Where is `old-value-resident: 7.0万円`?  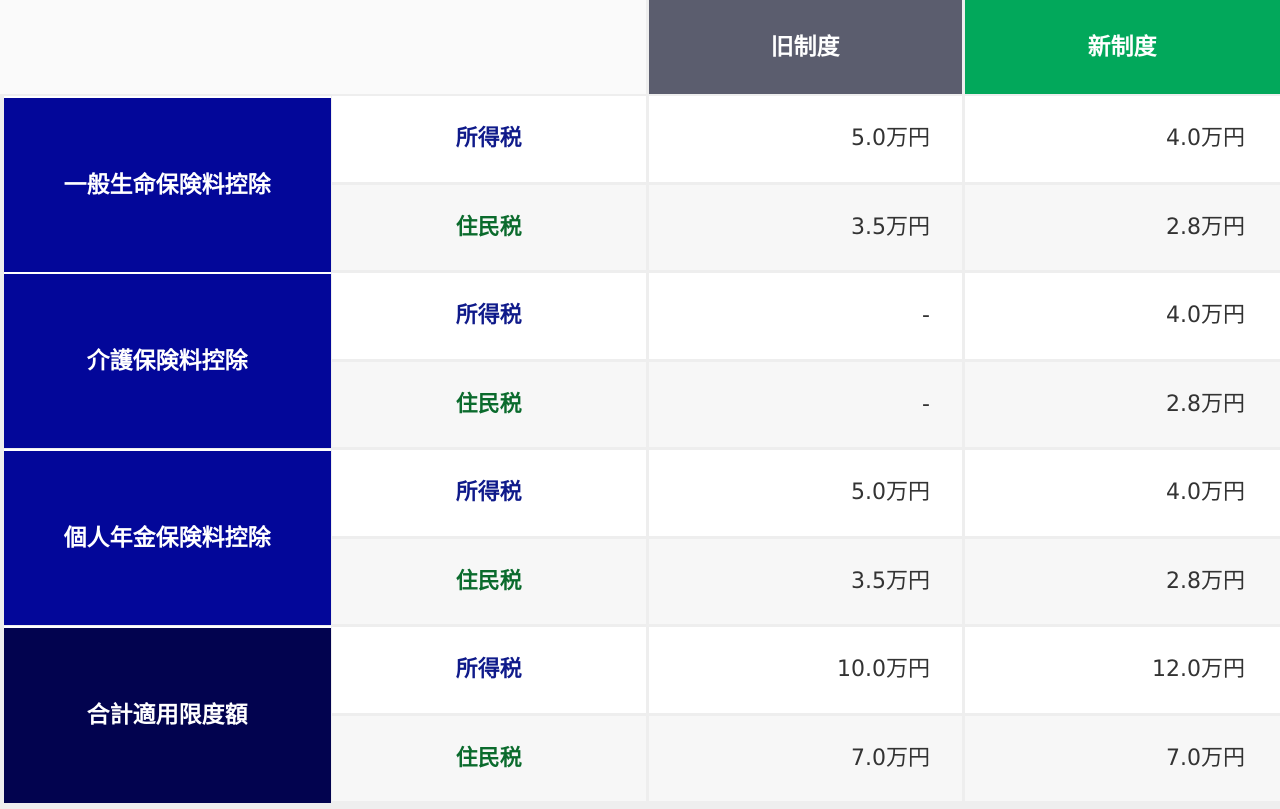
old-value-resident: 7.0万円 is located at coordinates (805, 758).